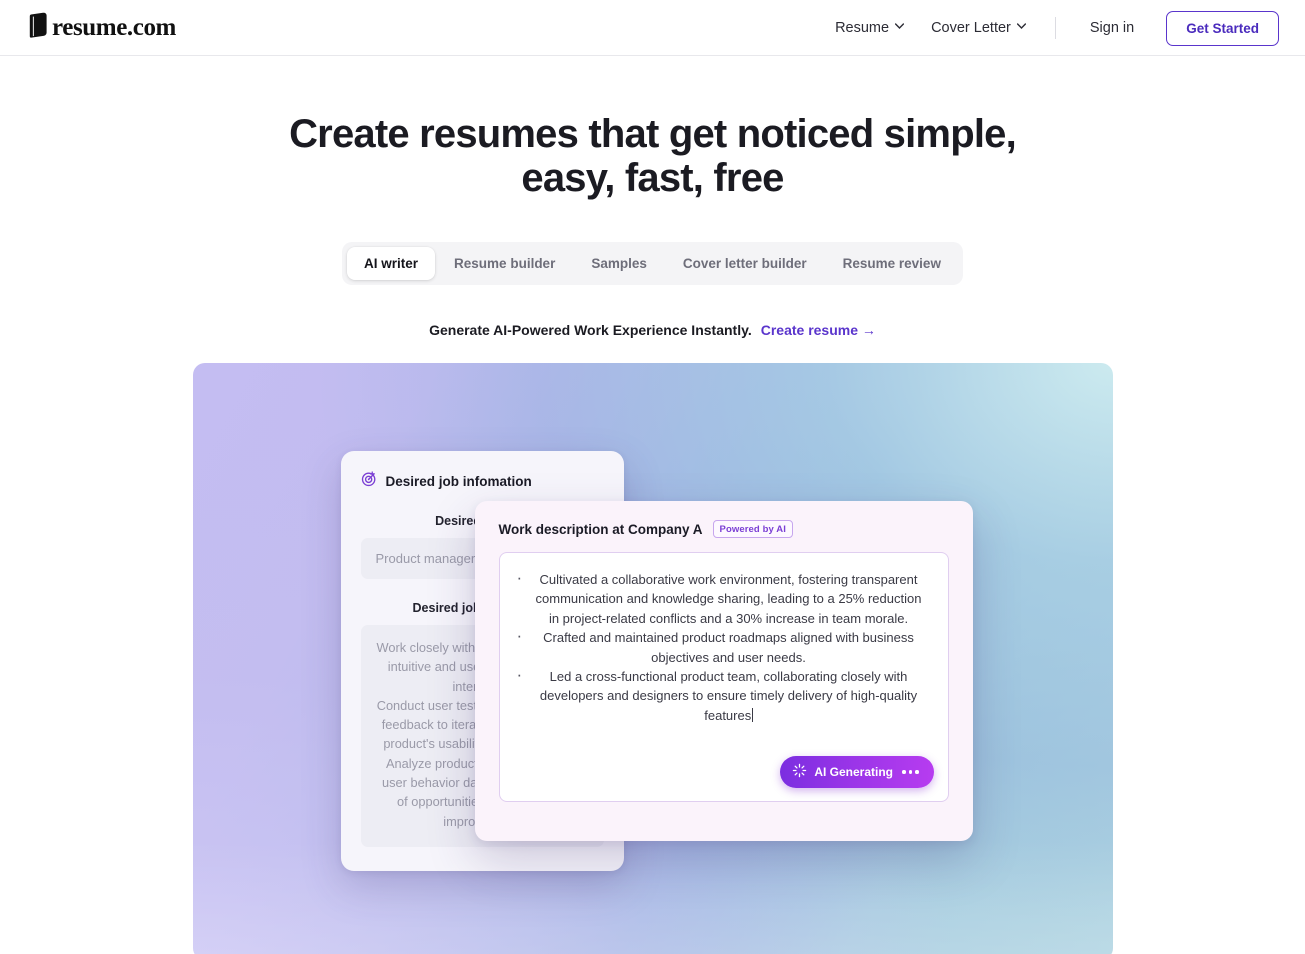 The width and height of the screenshot is (1305, 954). Describe the element at coordinates (1222, 28) in the screenshot. I see `get-started-button: Get Started` at that location.